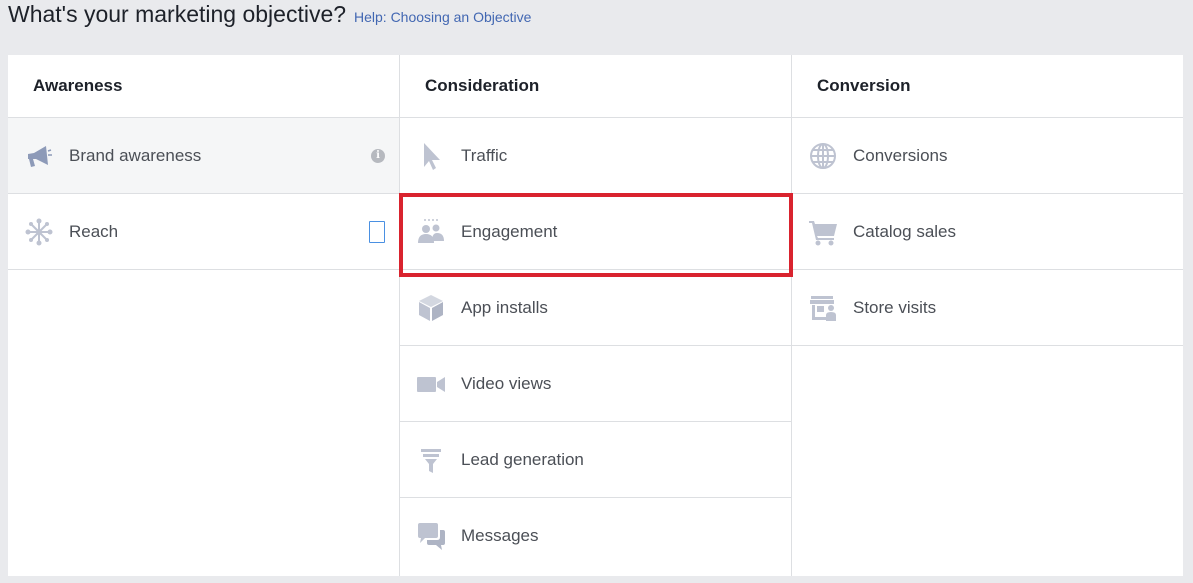 This screenshot has width=1193, height=583. What do you see at coordinates (823, 232) in the screenshot?
I see `shopping-cart-icon` at bounding box center [823, 232].